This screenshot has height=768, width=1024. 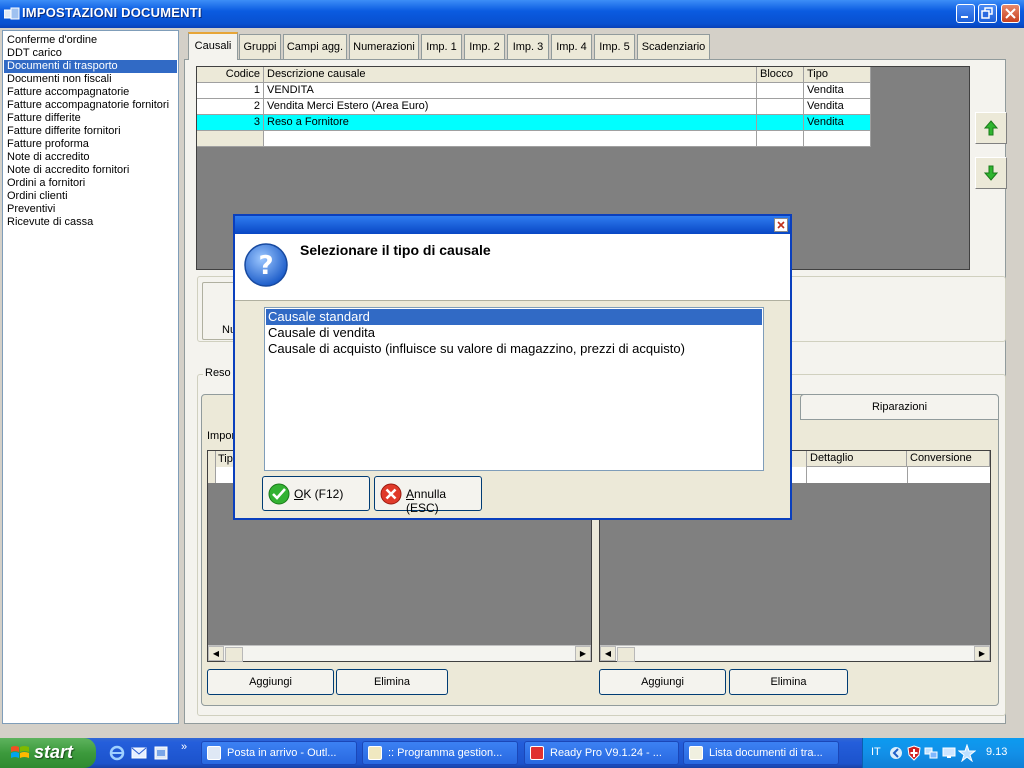 I want to click on doc-list-item: Ordini clienti, so click(x=90, y=196).